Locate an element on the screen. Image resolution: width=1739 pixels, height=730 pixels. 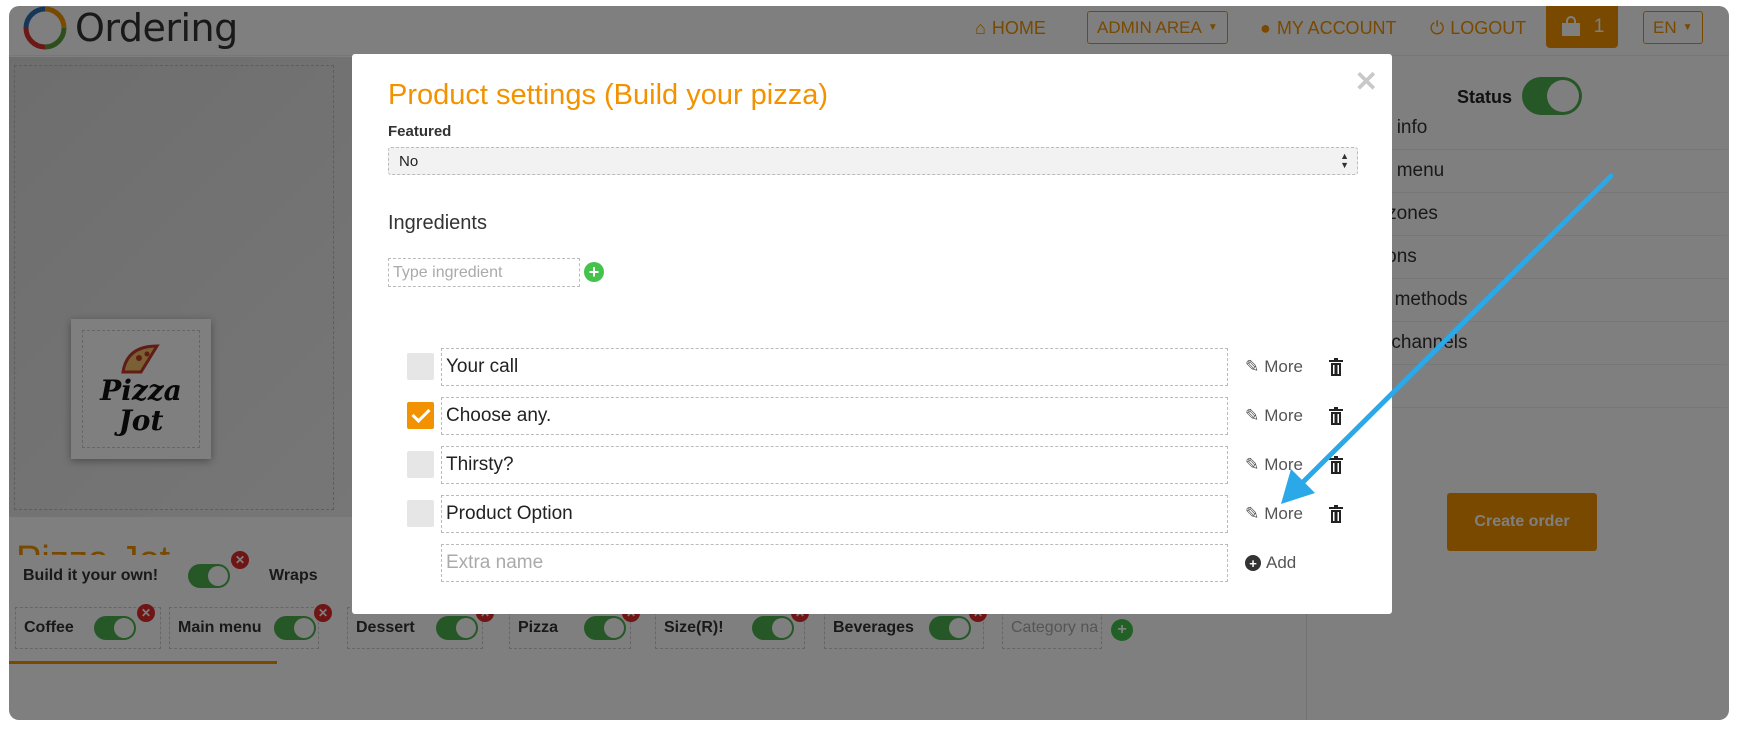
plus-circle-icon: + is located at coordinates (1253, 563).